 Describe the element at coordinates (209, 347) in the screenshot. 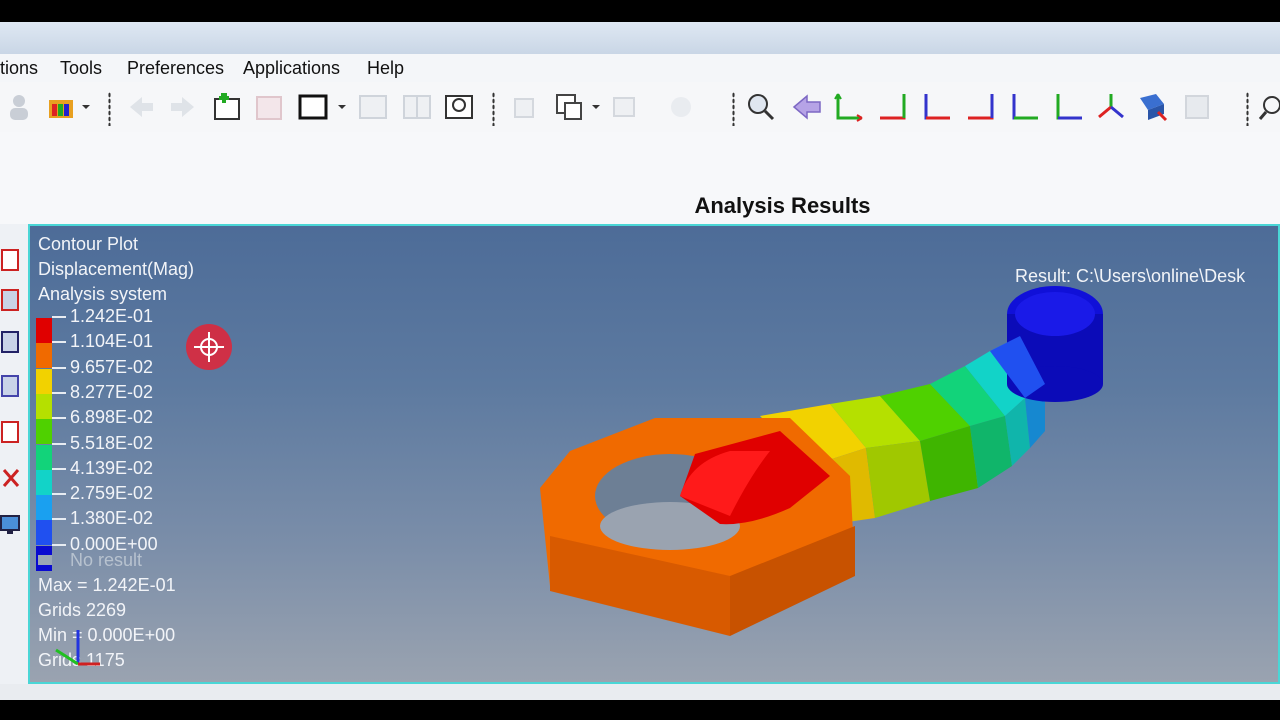

I see `crosshair-cursor-icon` at that location.